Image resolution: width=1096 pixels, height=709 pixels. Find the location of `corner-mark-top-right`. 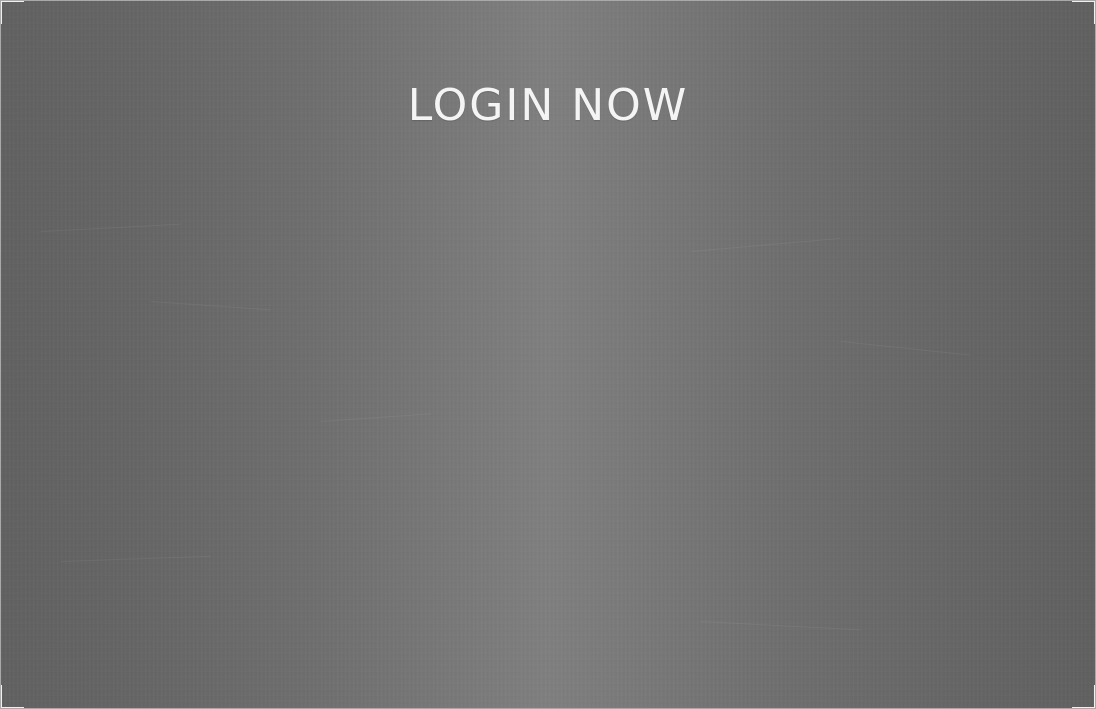

corner-mark-top-right is located at coordinates (1083, 12).